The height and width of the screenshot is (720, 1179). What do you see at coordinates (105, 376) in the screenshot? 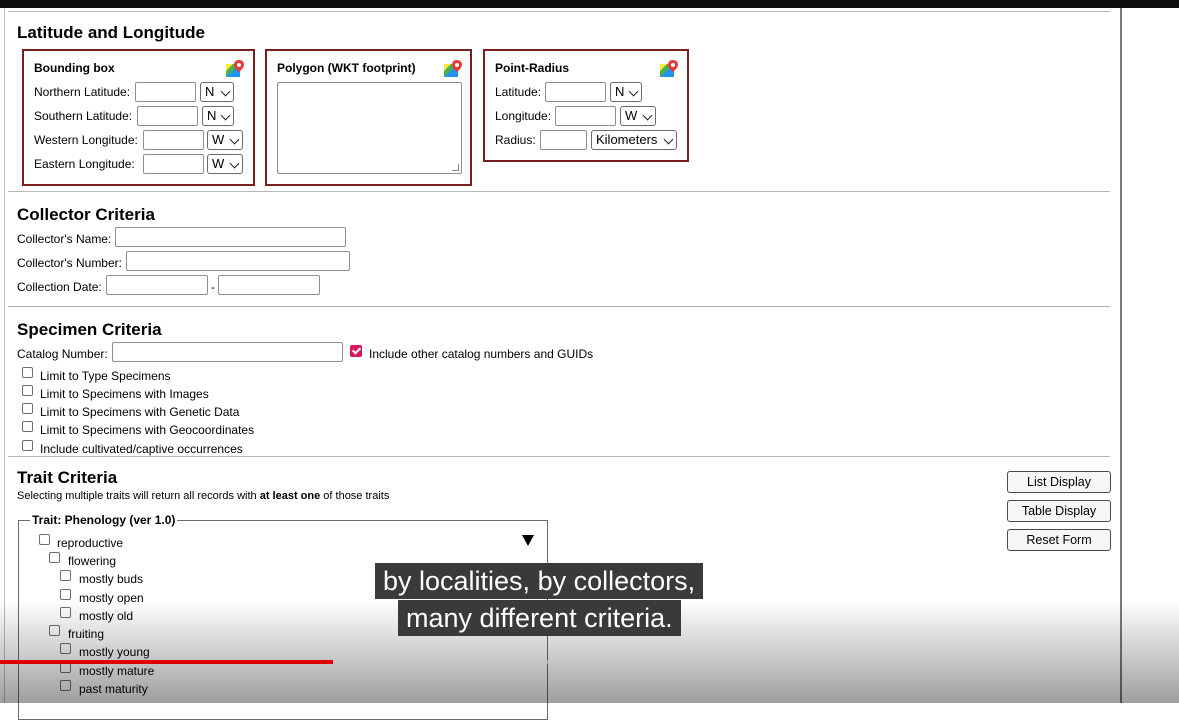
I see `limit-type-specimens-label: Limit to Type Specimens` at bounding box center [105, 376].